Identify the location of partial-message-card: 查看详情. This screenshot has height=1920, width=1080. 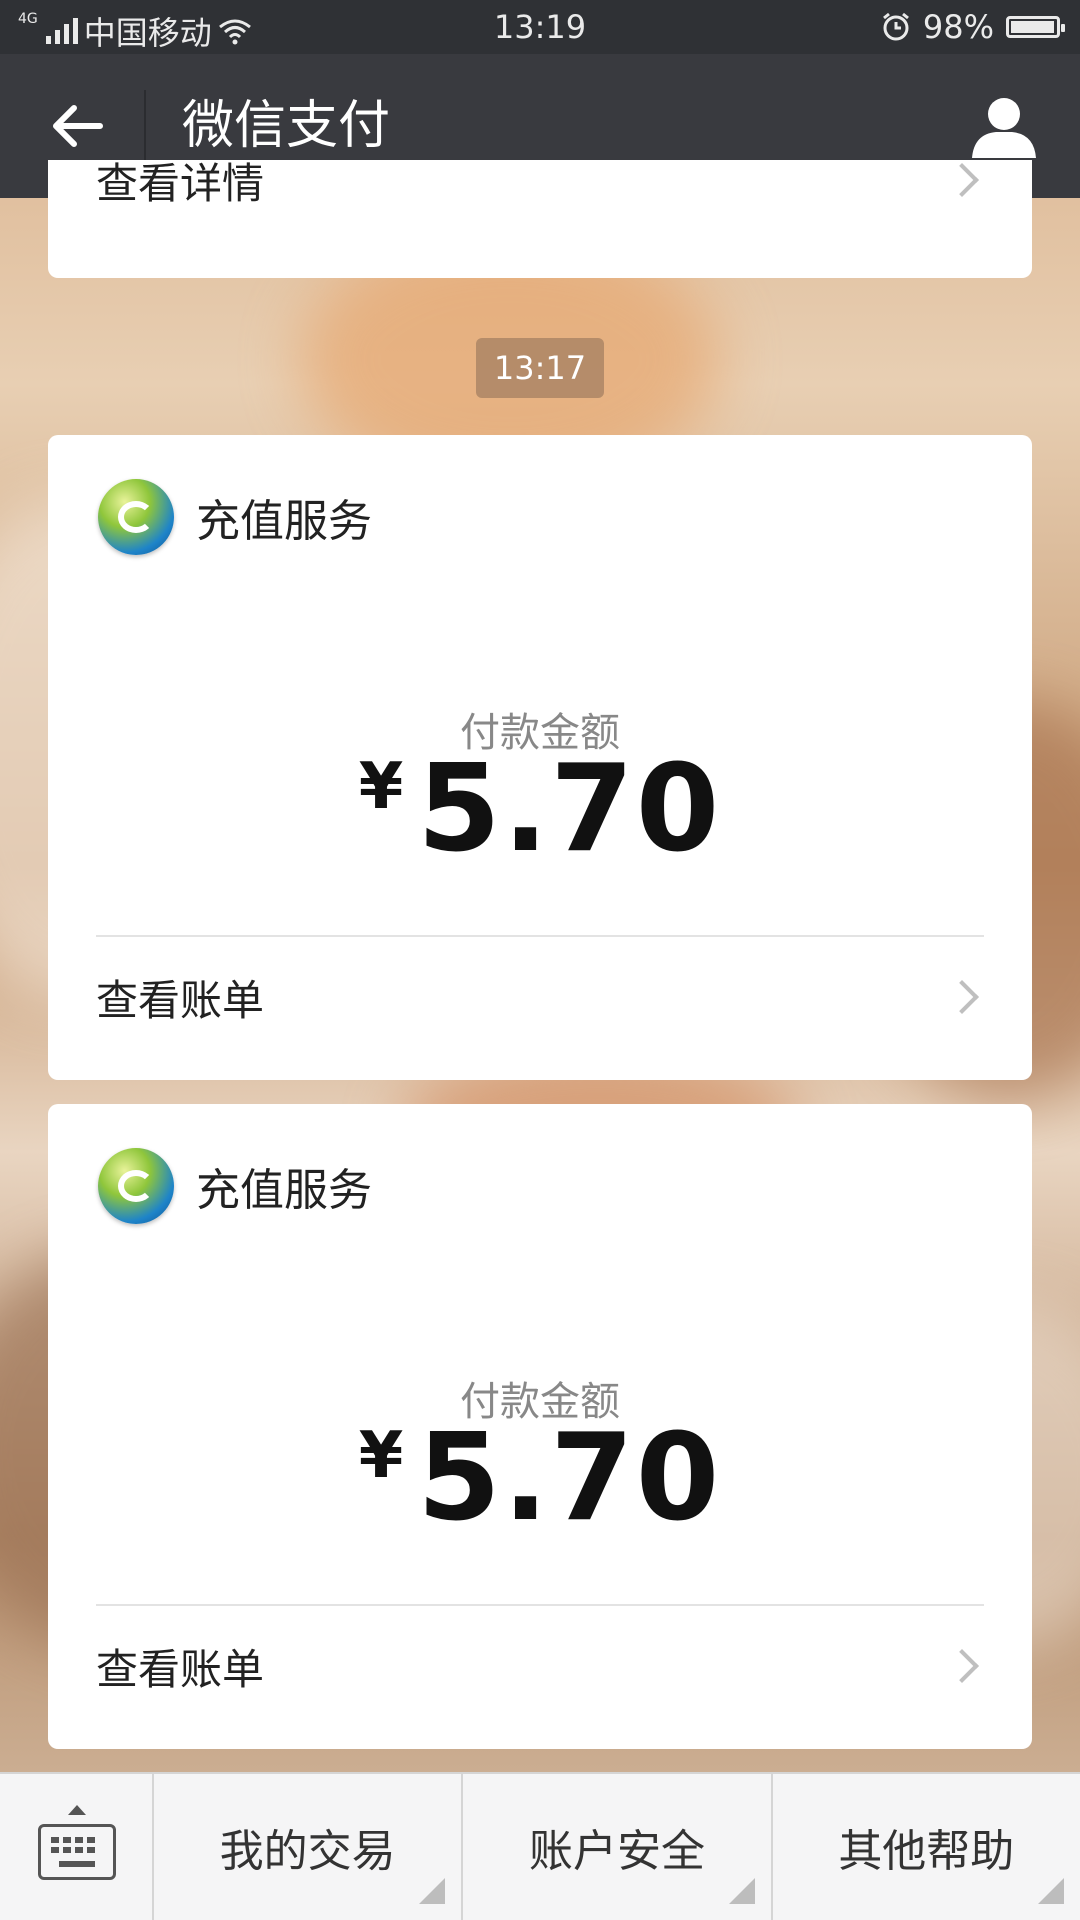
(540, 219).